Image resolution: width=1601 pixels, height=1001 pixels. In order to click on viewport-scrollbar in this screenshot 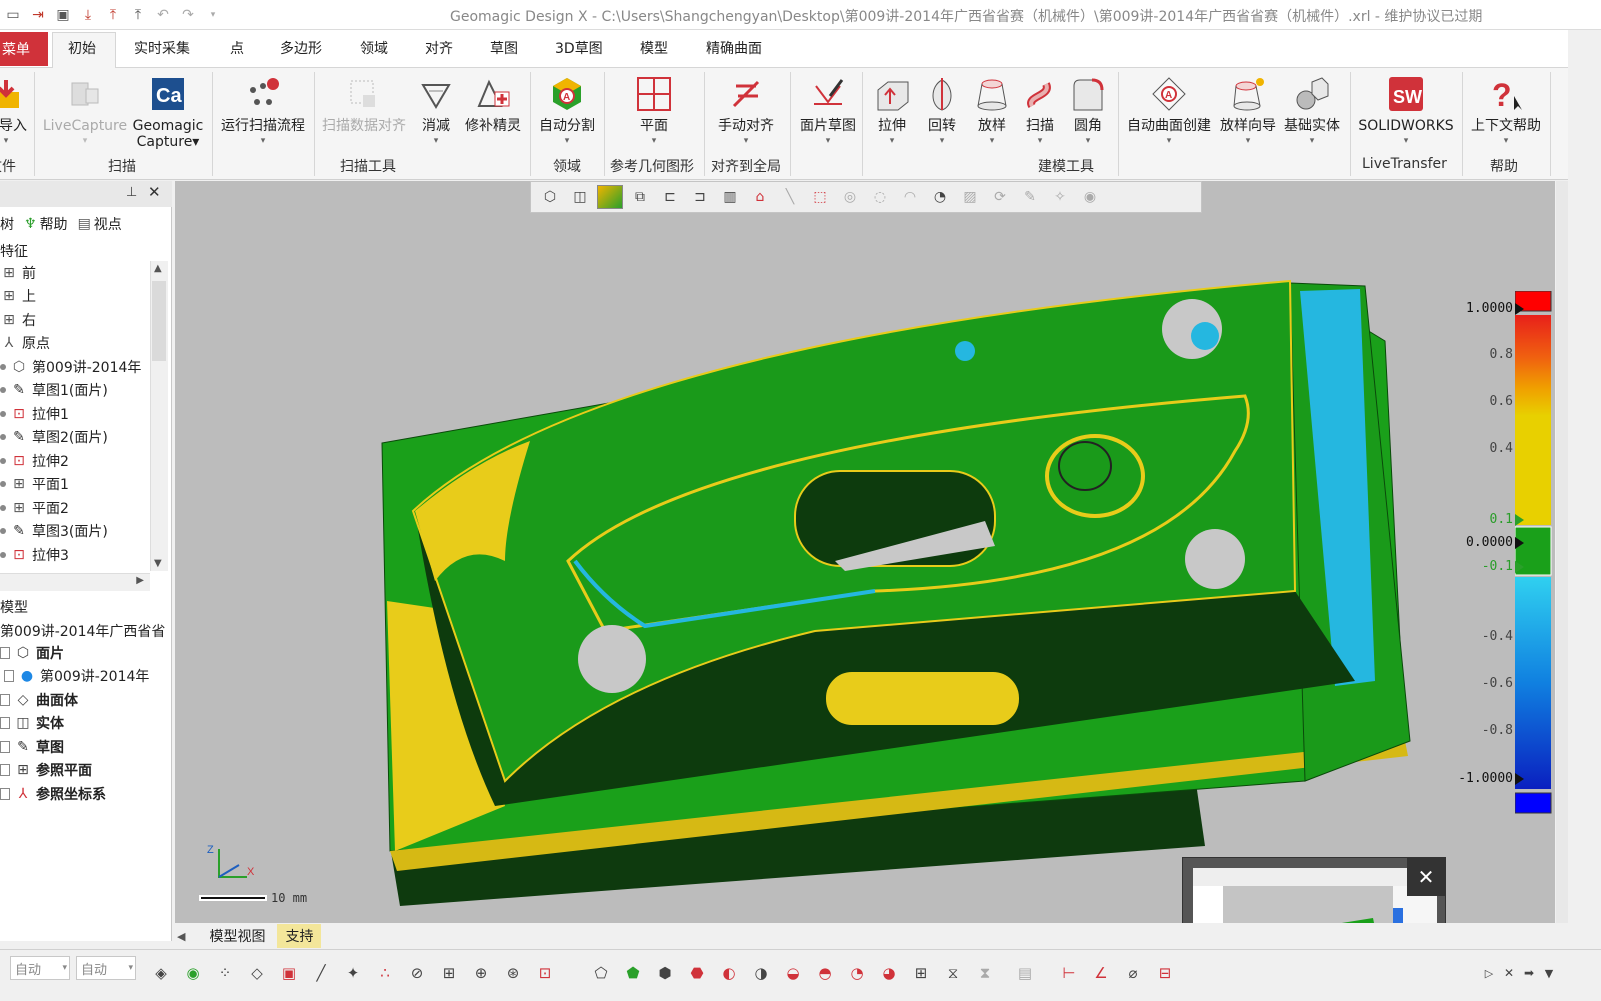, I will do `click(1562, 552)`.